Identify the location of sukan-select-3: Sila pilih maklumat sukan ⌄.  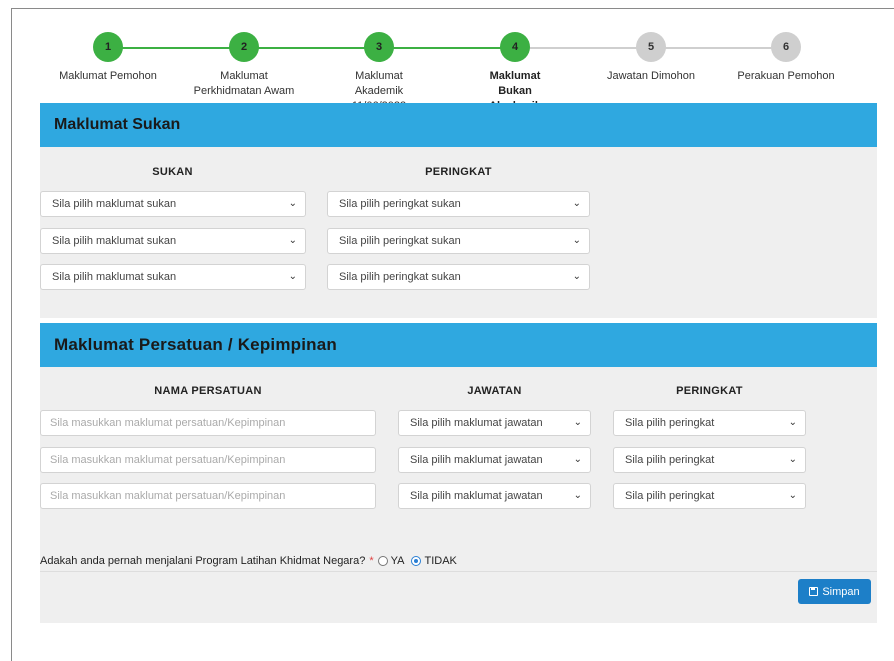
(173, 277).